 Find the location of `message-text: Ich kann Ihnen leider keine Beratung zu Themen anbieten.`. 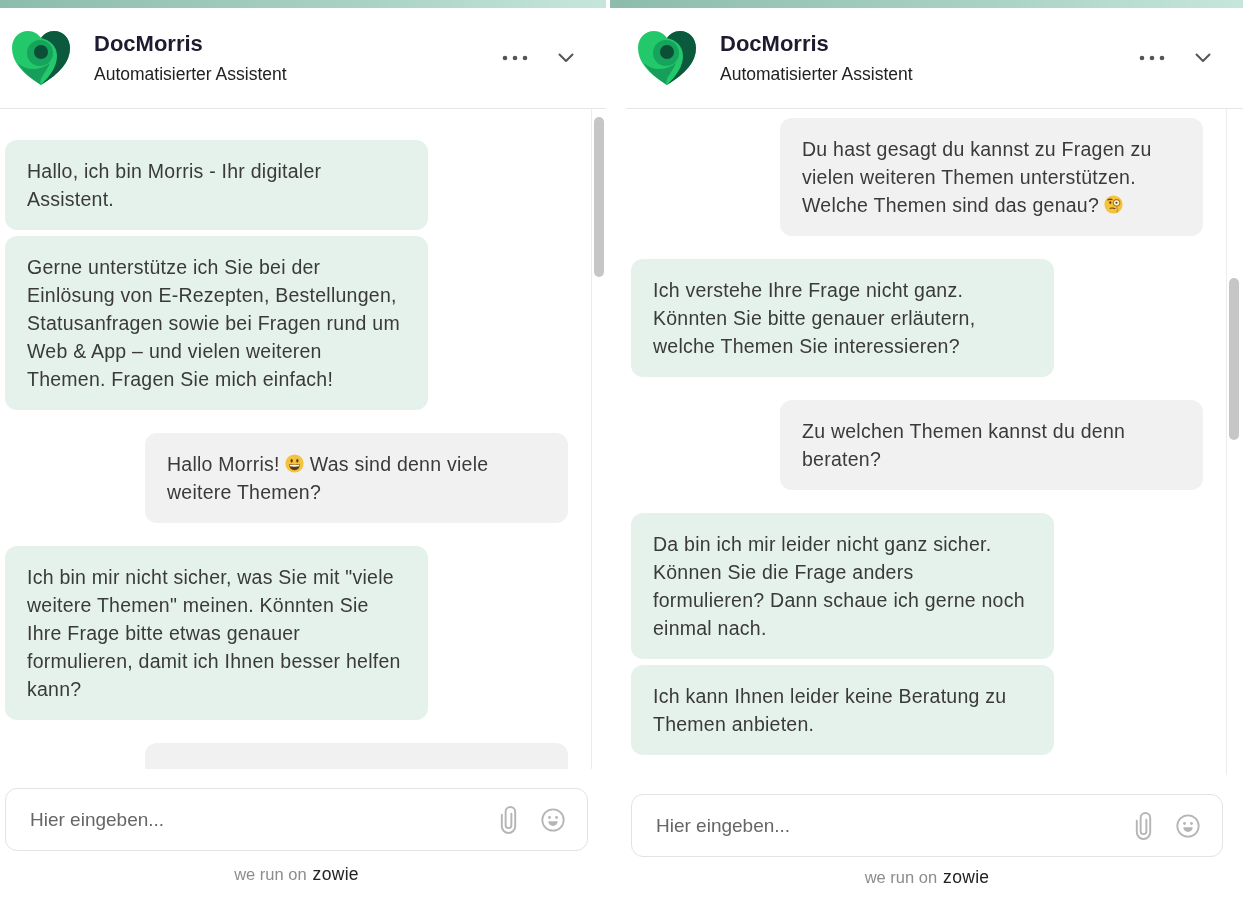

message-text: Ich kann Ihnen leider keine Beratung zu Themen anbieten. is located at coordinates (830, 710).